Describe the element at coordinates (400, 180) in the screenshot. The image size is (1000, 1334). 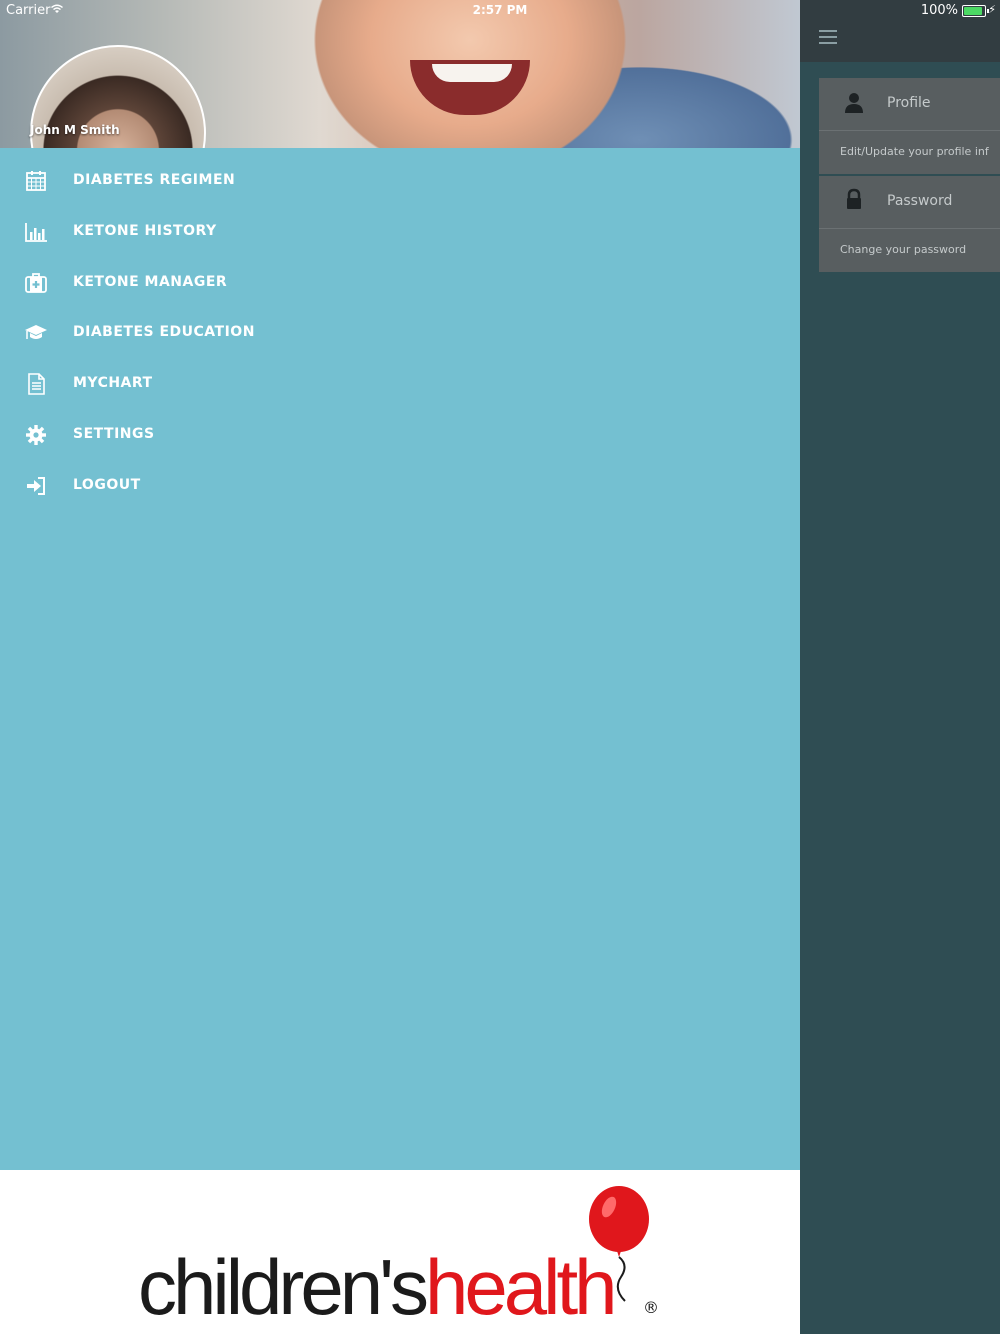
I see `menu-item-diabetes-regimen: DIABETES REGIMEN` at that location.